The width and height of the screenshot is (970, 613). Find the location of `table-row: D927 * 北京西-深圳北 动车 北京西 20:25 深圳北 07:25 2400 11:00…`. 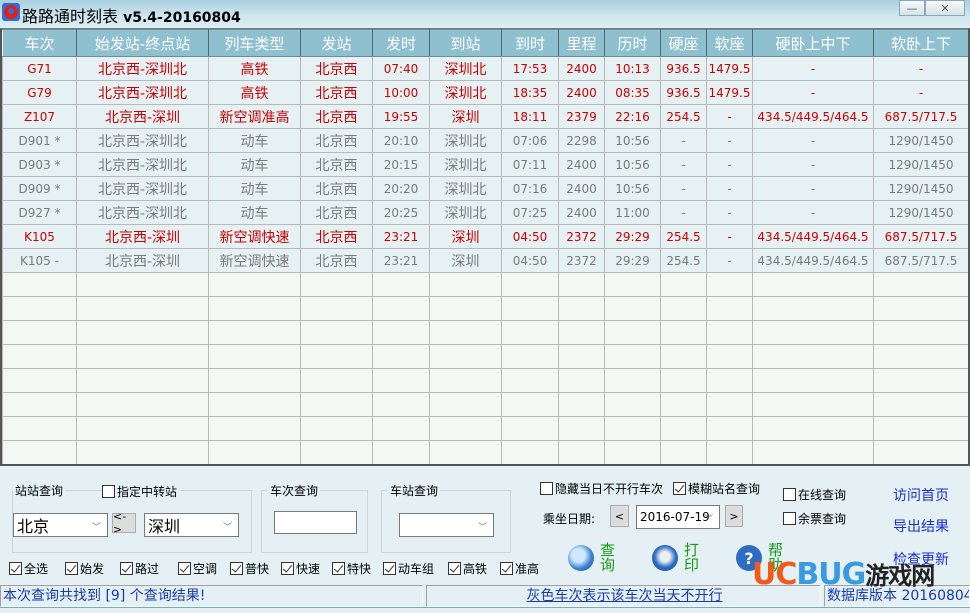

table-row: D927 * 北京西-深圳北 动车 北京西 20:25 深圳北 07:25 2400 11:00… is located at coordinates (485, 212).